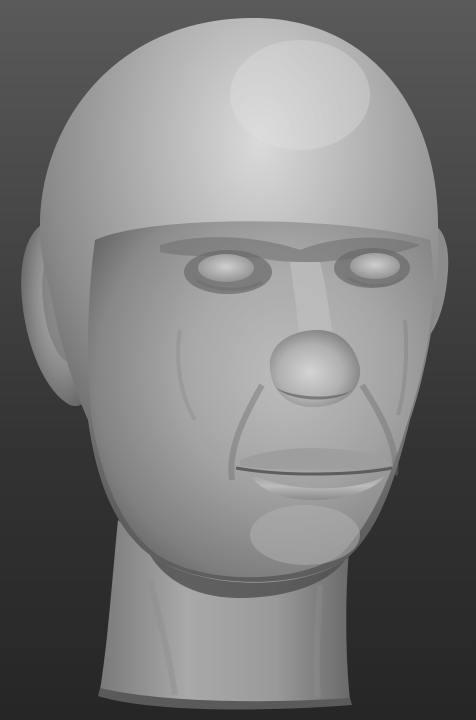 The width and height of the screenshot is (476, 720). I want to click on neck-tendon-right, so click(318, 641).